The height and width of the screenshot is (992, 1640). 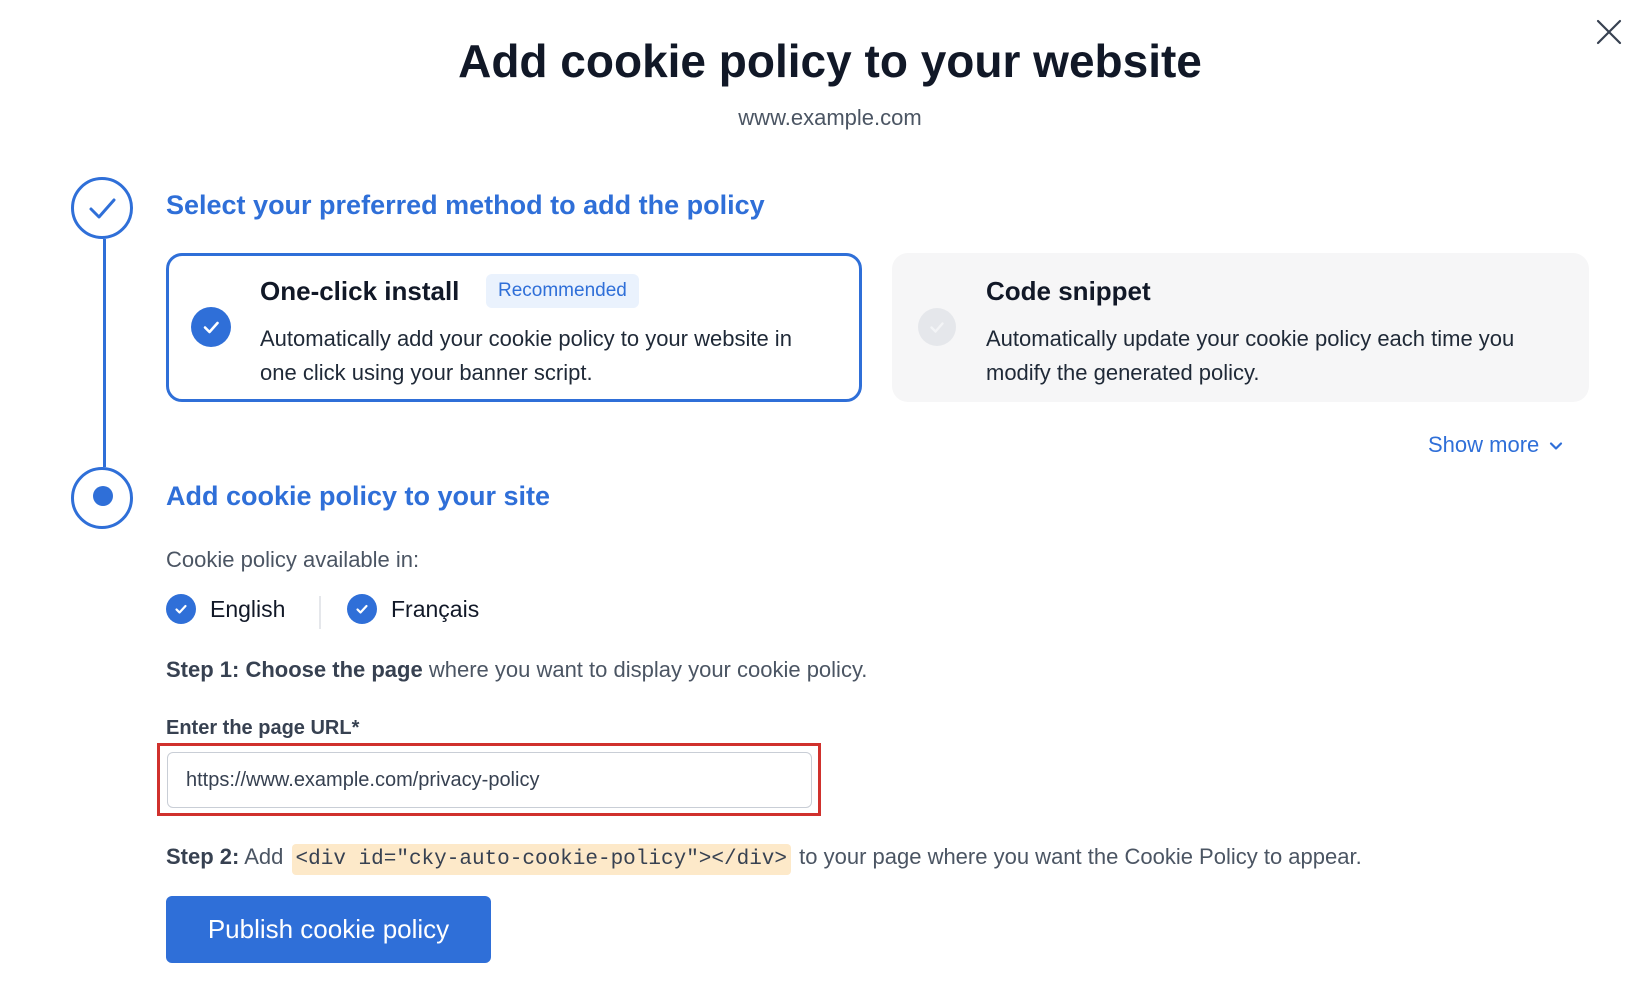 I want to click on one-click-install-radio, so click(x=211, y=327).